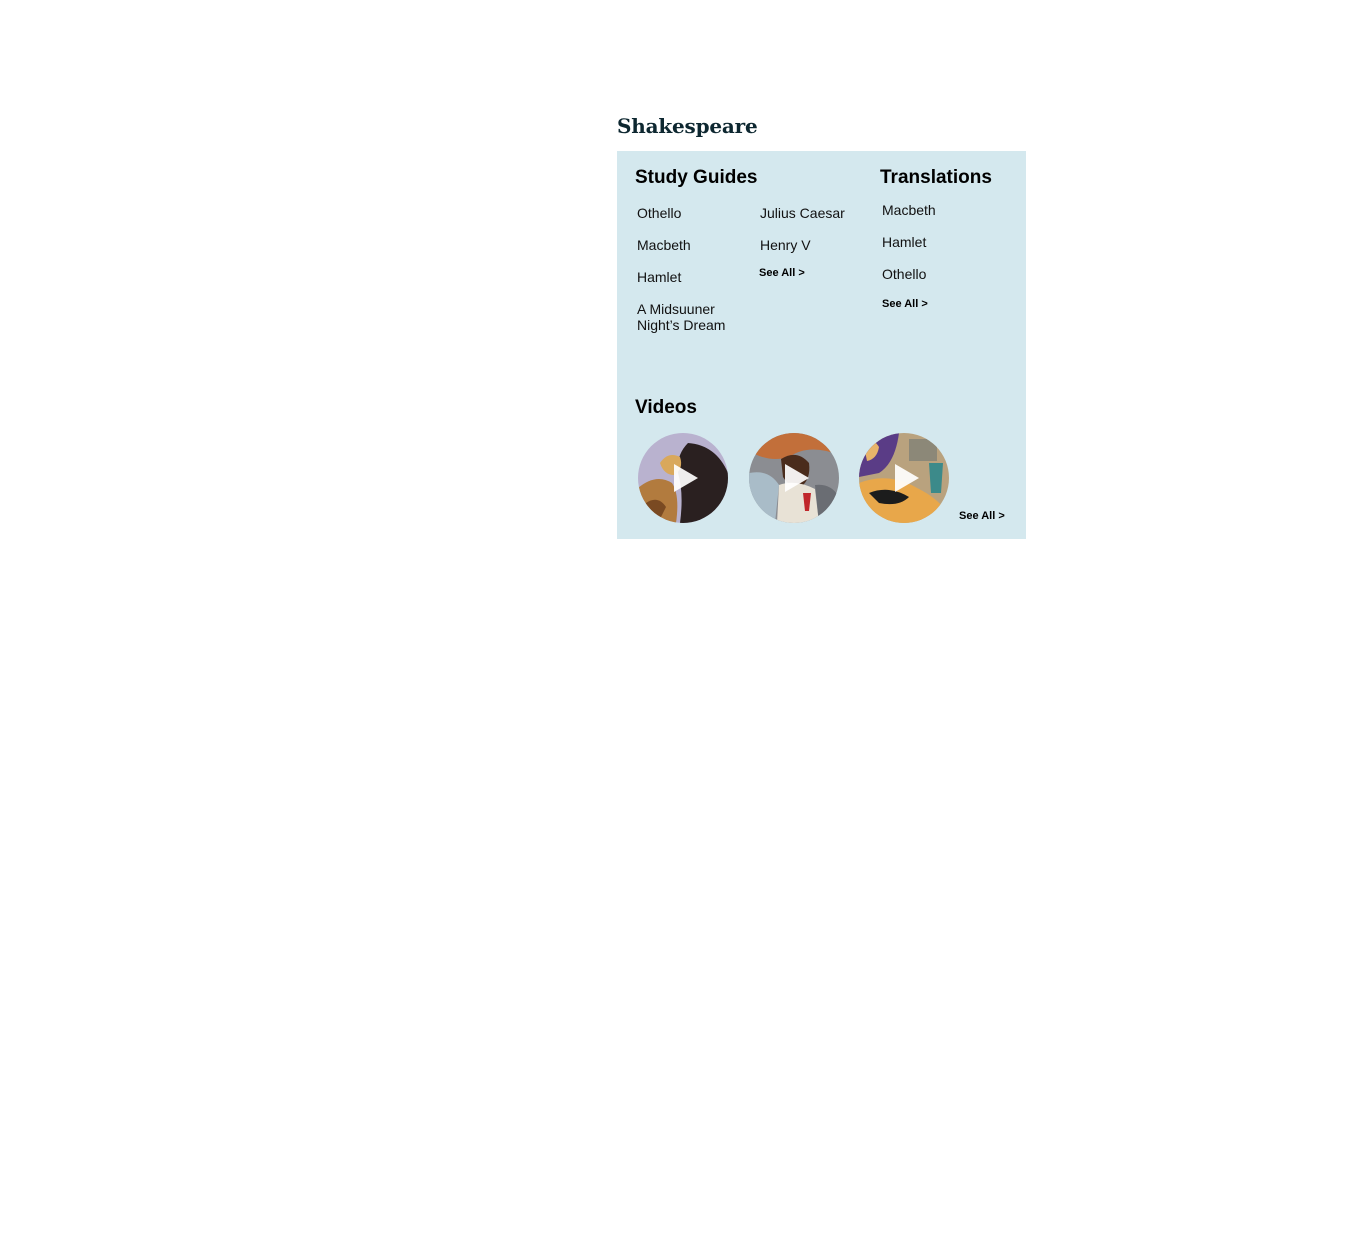  What do you see at coordinates (692, 317) in the screenshot?
I see `study-guide-link-midsummer: A Midsuuner Night’s Dream` at bounding box center [692, 317].